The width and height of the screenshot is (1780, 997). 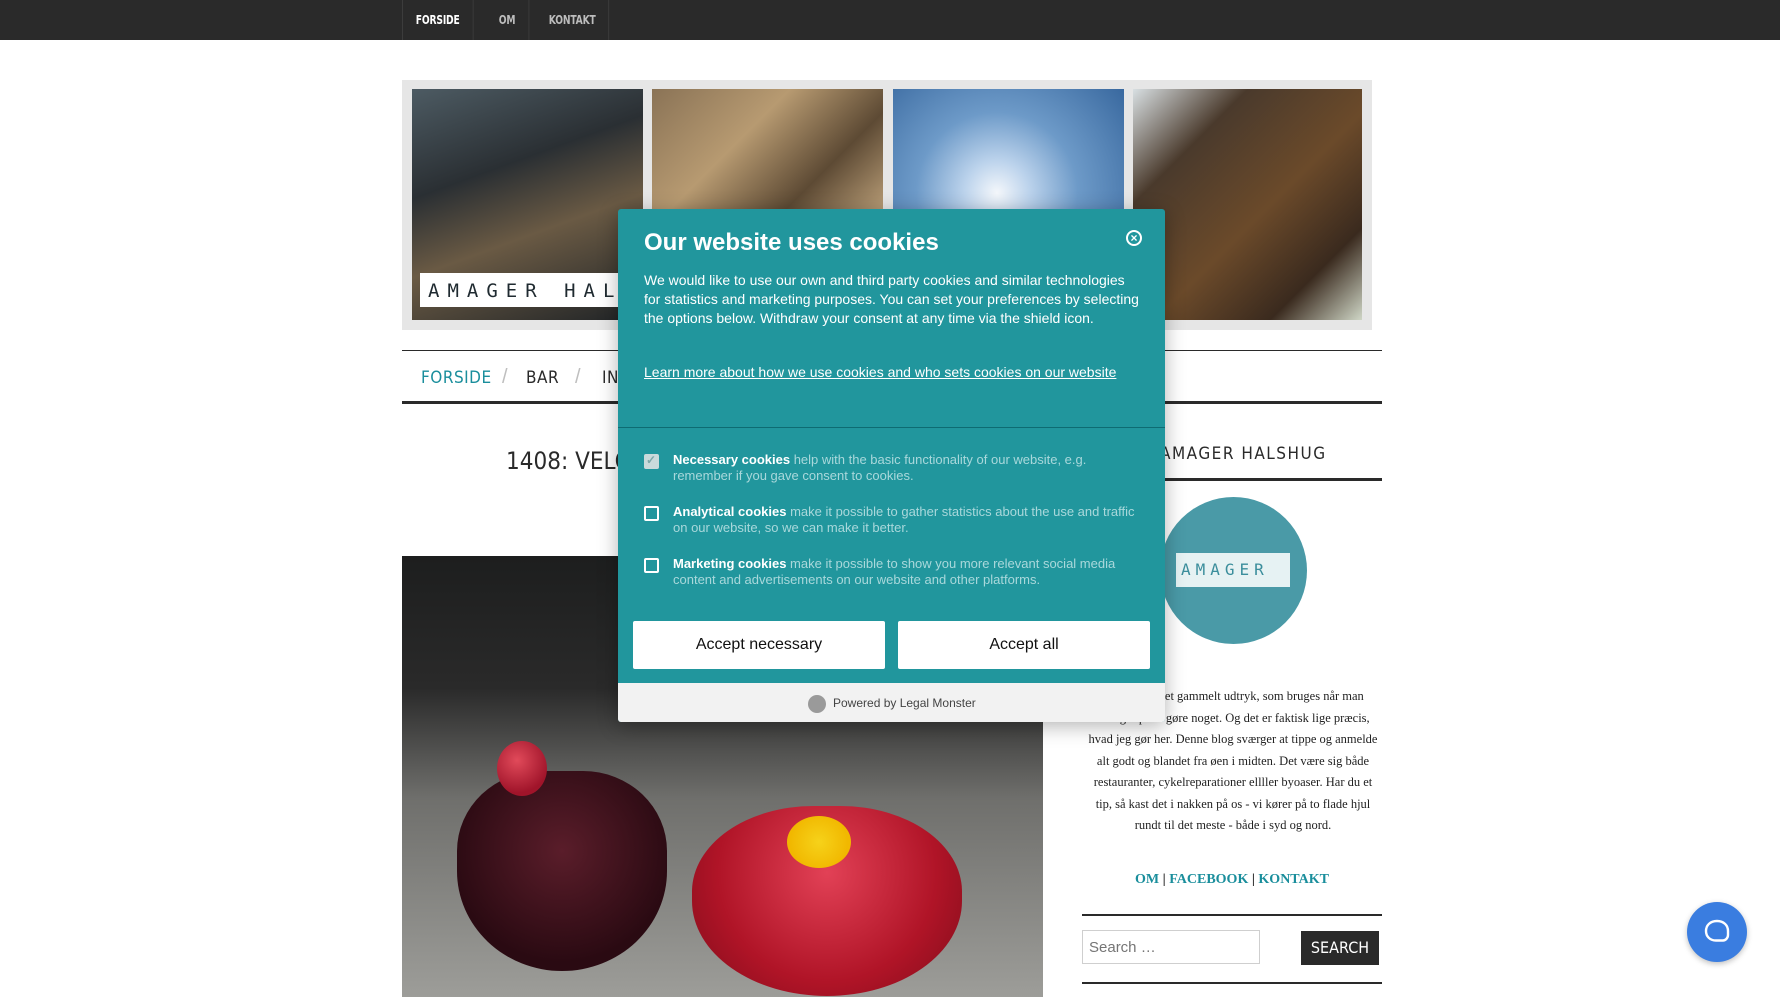 I want to click on sidebar-link-om: OM, so click(x=1147, y=879).